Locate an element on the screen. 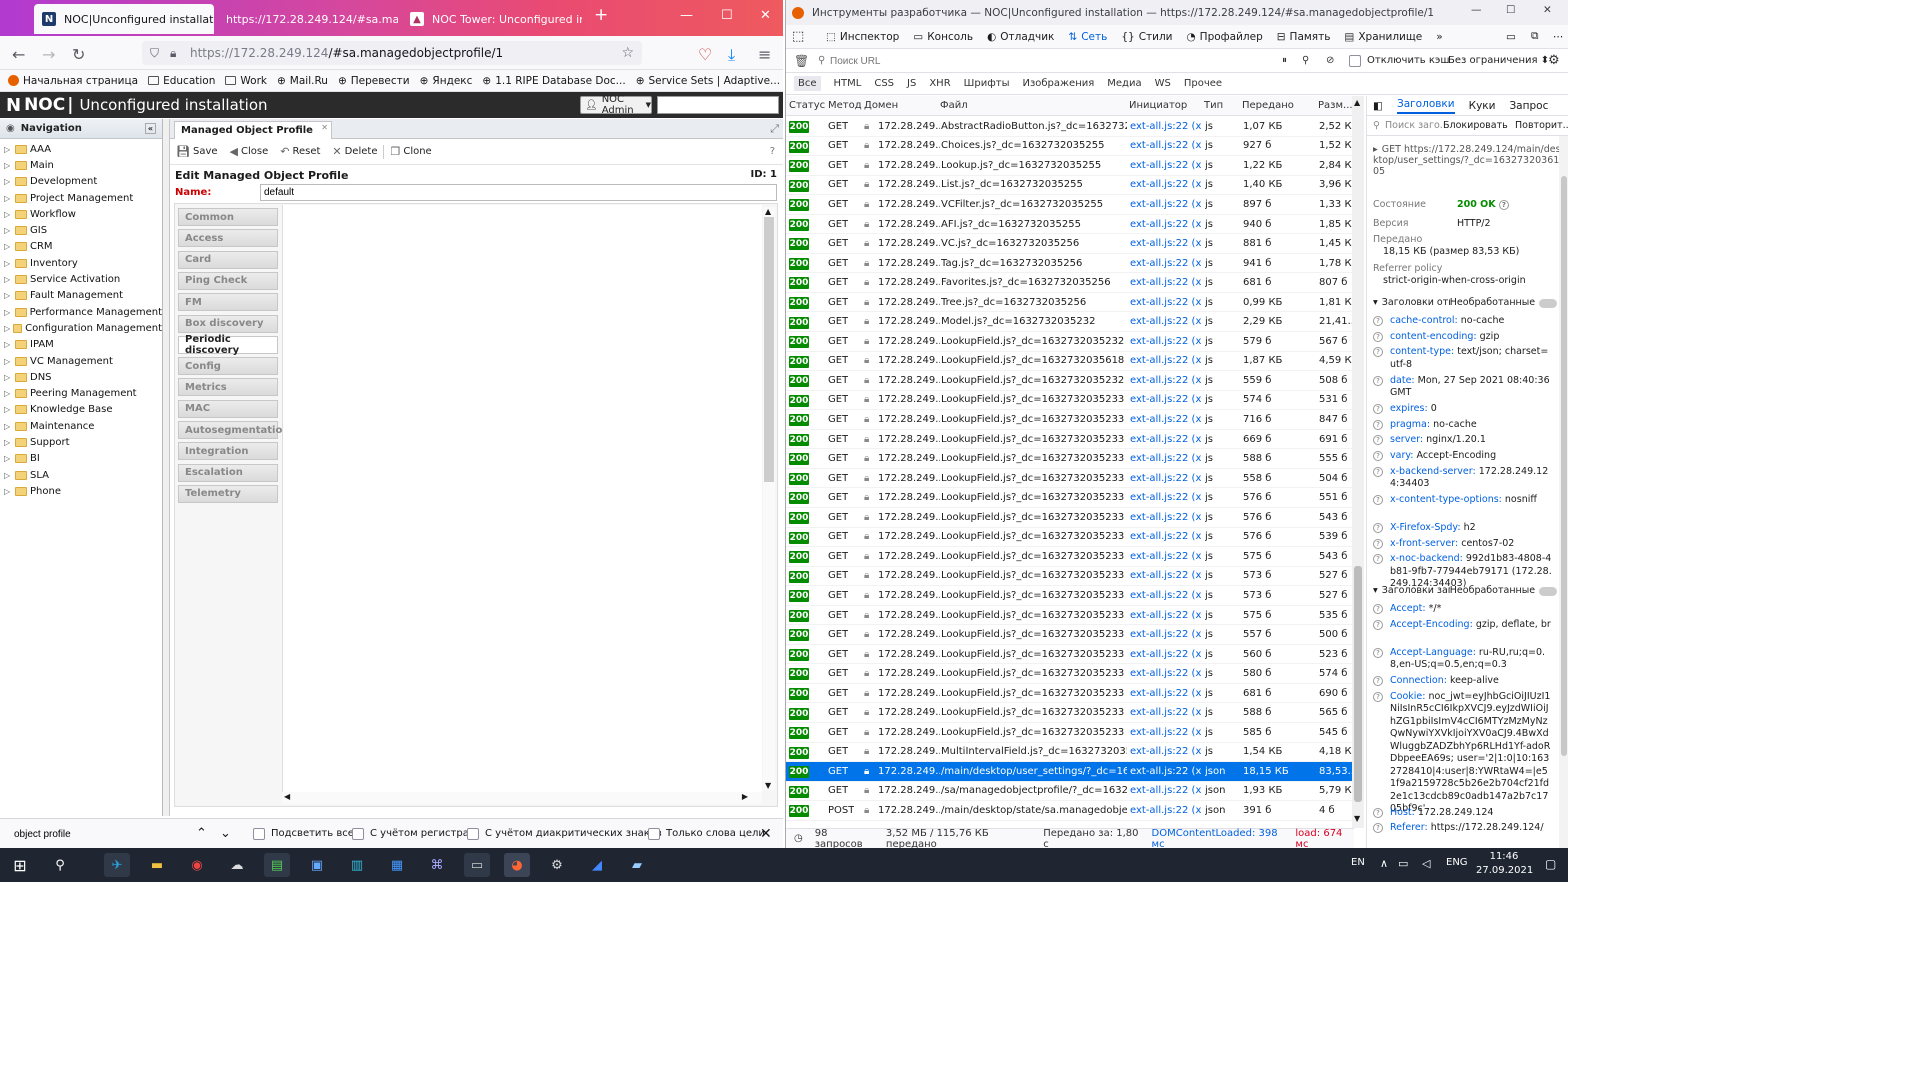  scroll-down-icon: ▼ is located at coordinates (768, 785).